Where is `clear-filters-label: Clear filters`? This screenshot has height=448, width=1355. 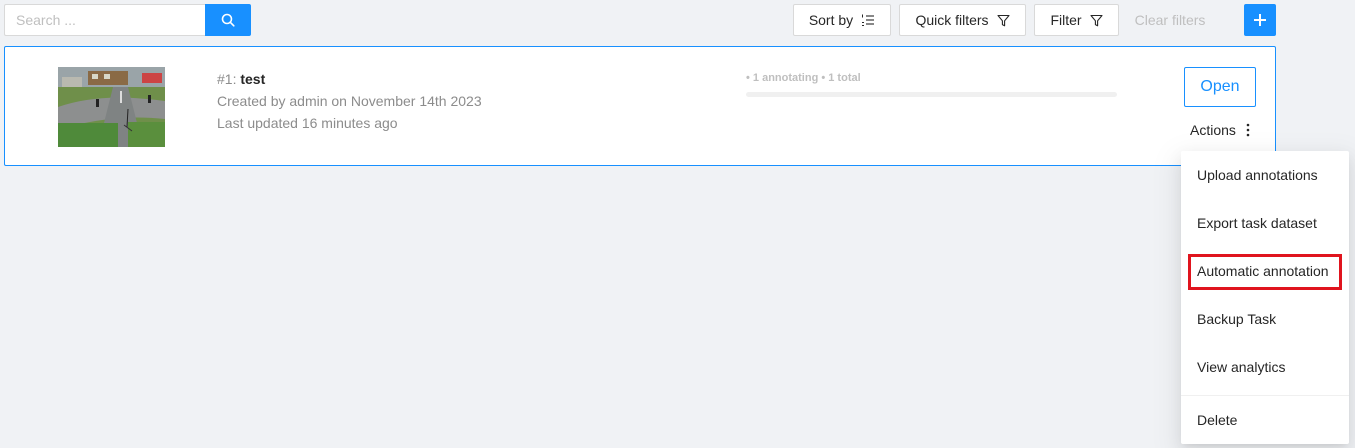
clear-filters-label: Clear filters is located at coordinates (1170, 20).